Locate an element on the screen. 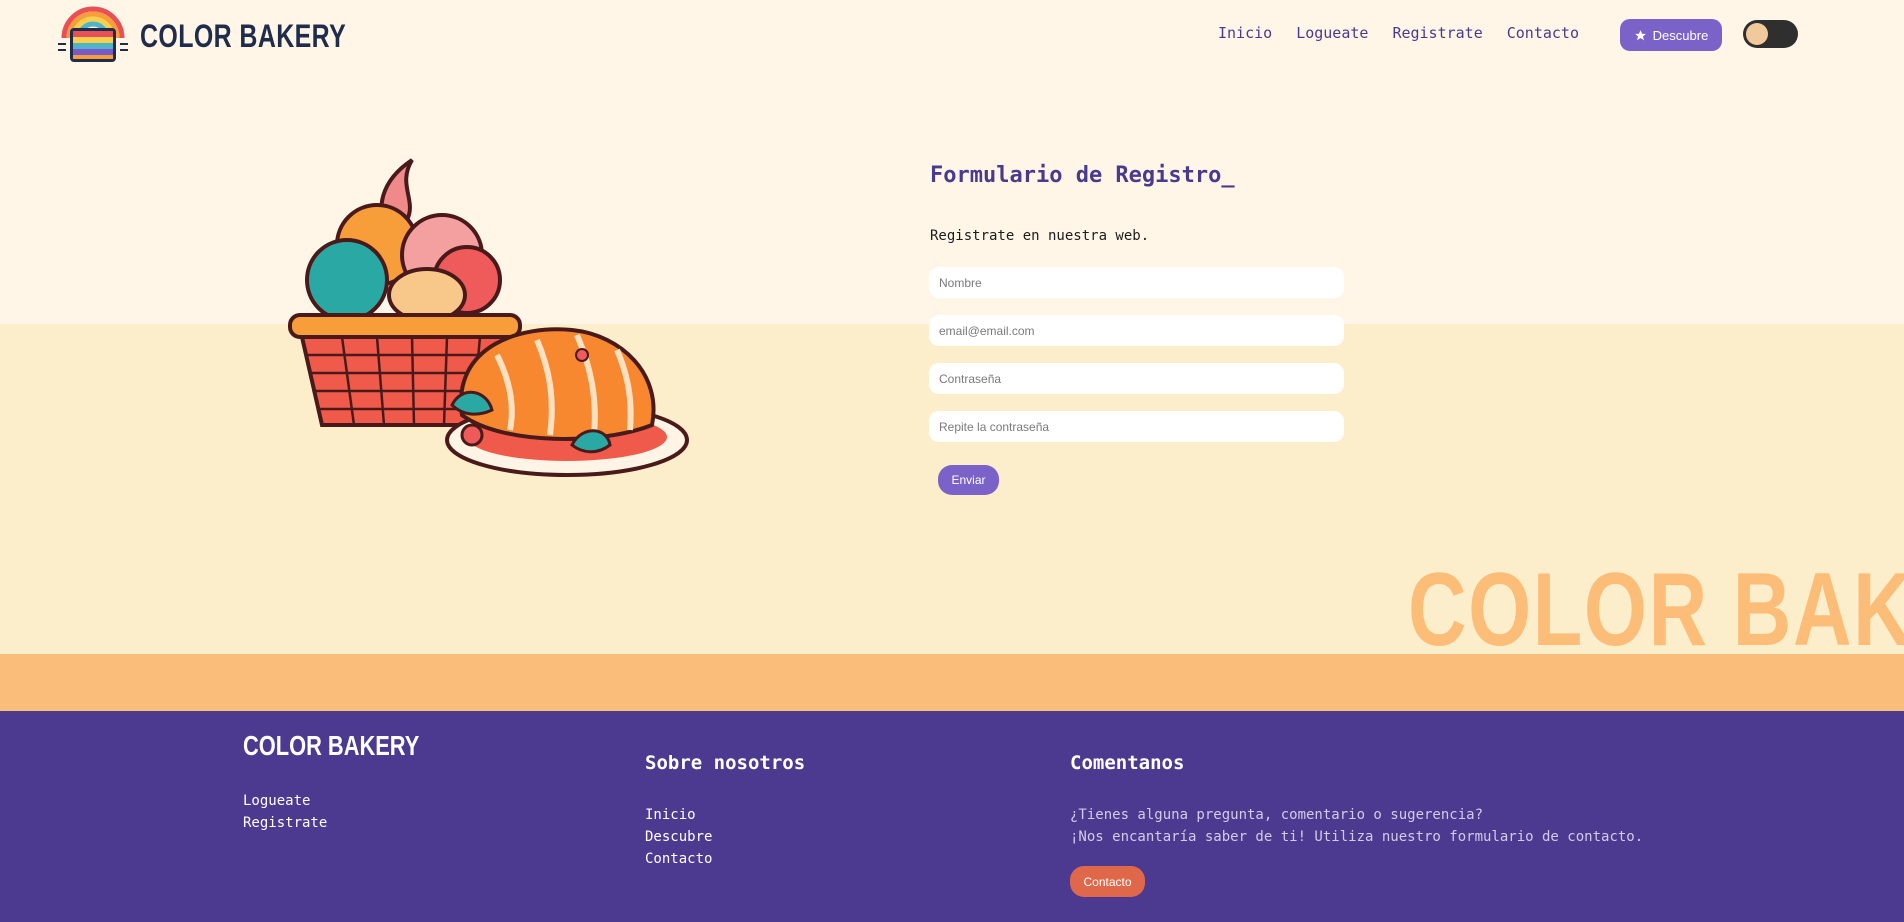  discover-label: Descubre is located at coordinates (1680, 35).